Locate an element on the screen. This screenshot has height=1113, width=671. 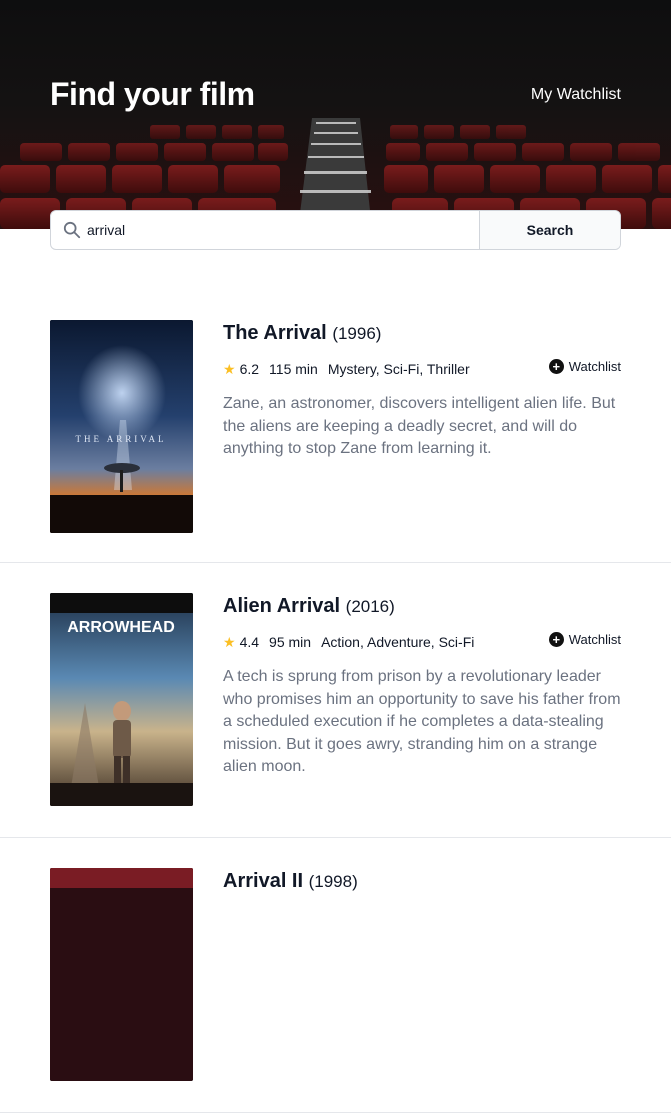
film-details: Arrival II (1998) is located at coordinates (422, 881).